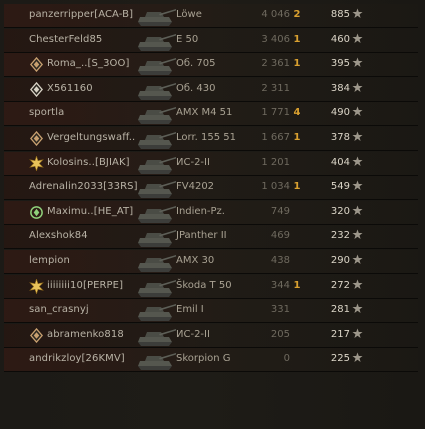 The height and width of the screenshot is (429, 425). I want to click on player-row: iiiiiiii10[PERPE] Škoda T 50 344 1 272, so click(211, 286).